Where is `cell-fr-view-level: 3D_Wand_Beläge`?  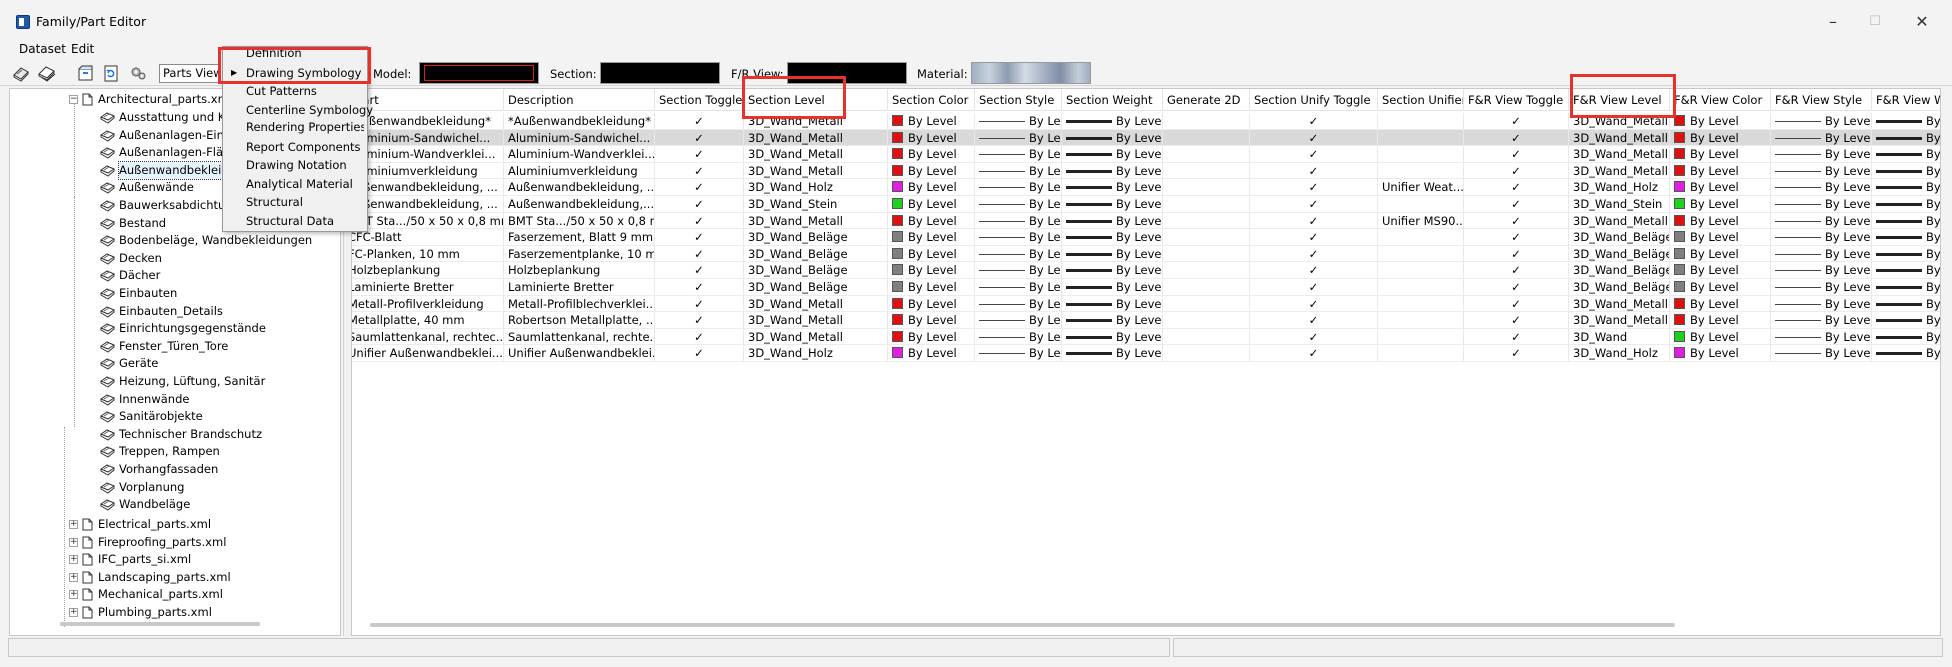
cell-fr-view-level: 3D_Wand_Beläge is located at coordinates (1619, 253).